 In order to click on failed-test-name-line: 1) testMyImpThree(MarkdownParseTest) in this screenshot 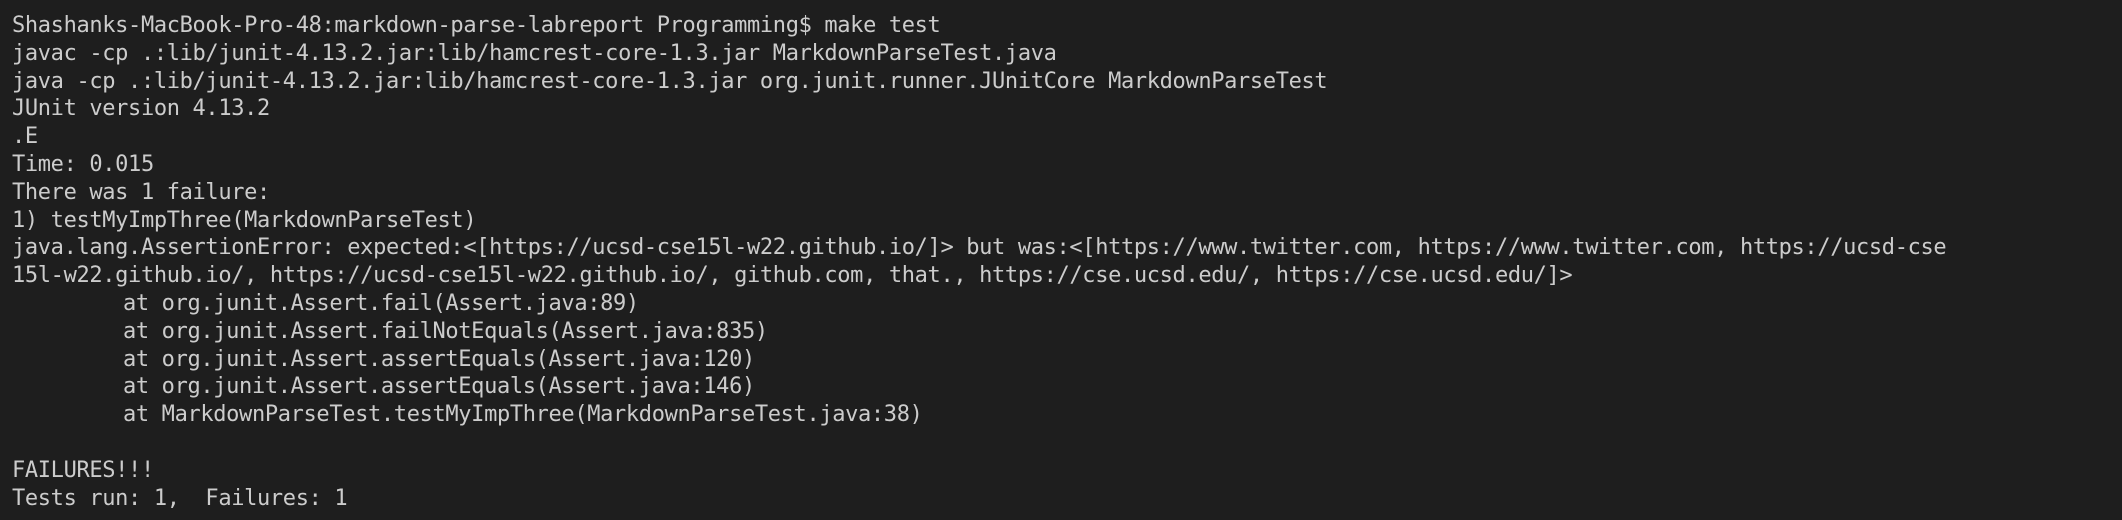, I will do `click(244, 220)`.